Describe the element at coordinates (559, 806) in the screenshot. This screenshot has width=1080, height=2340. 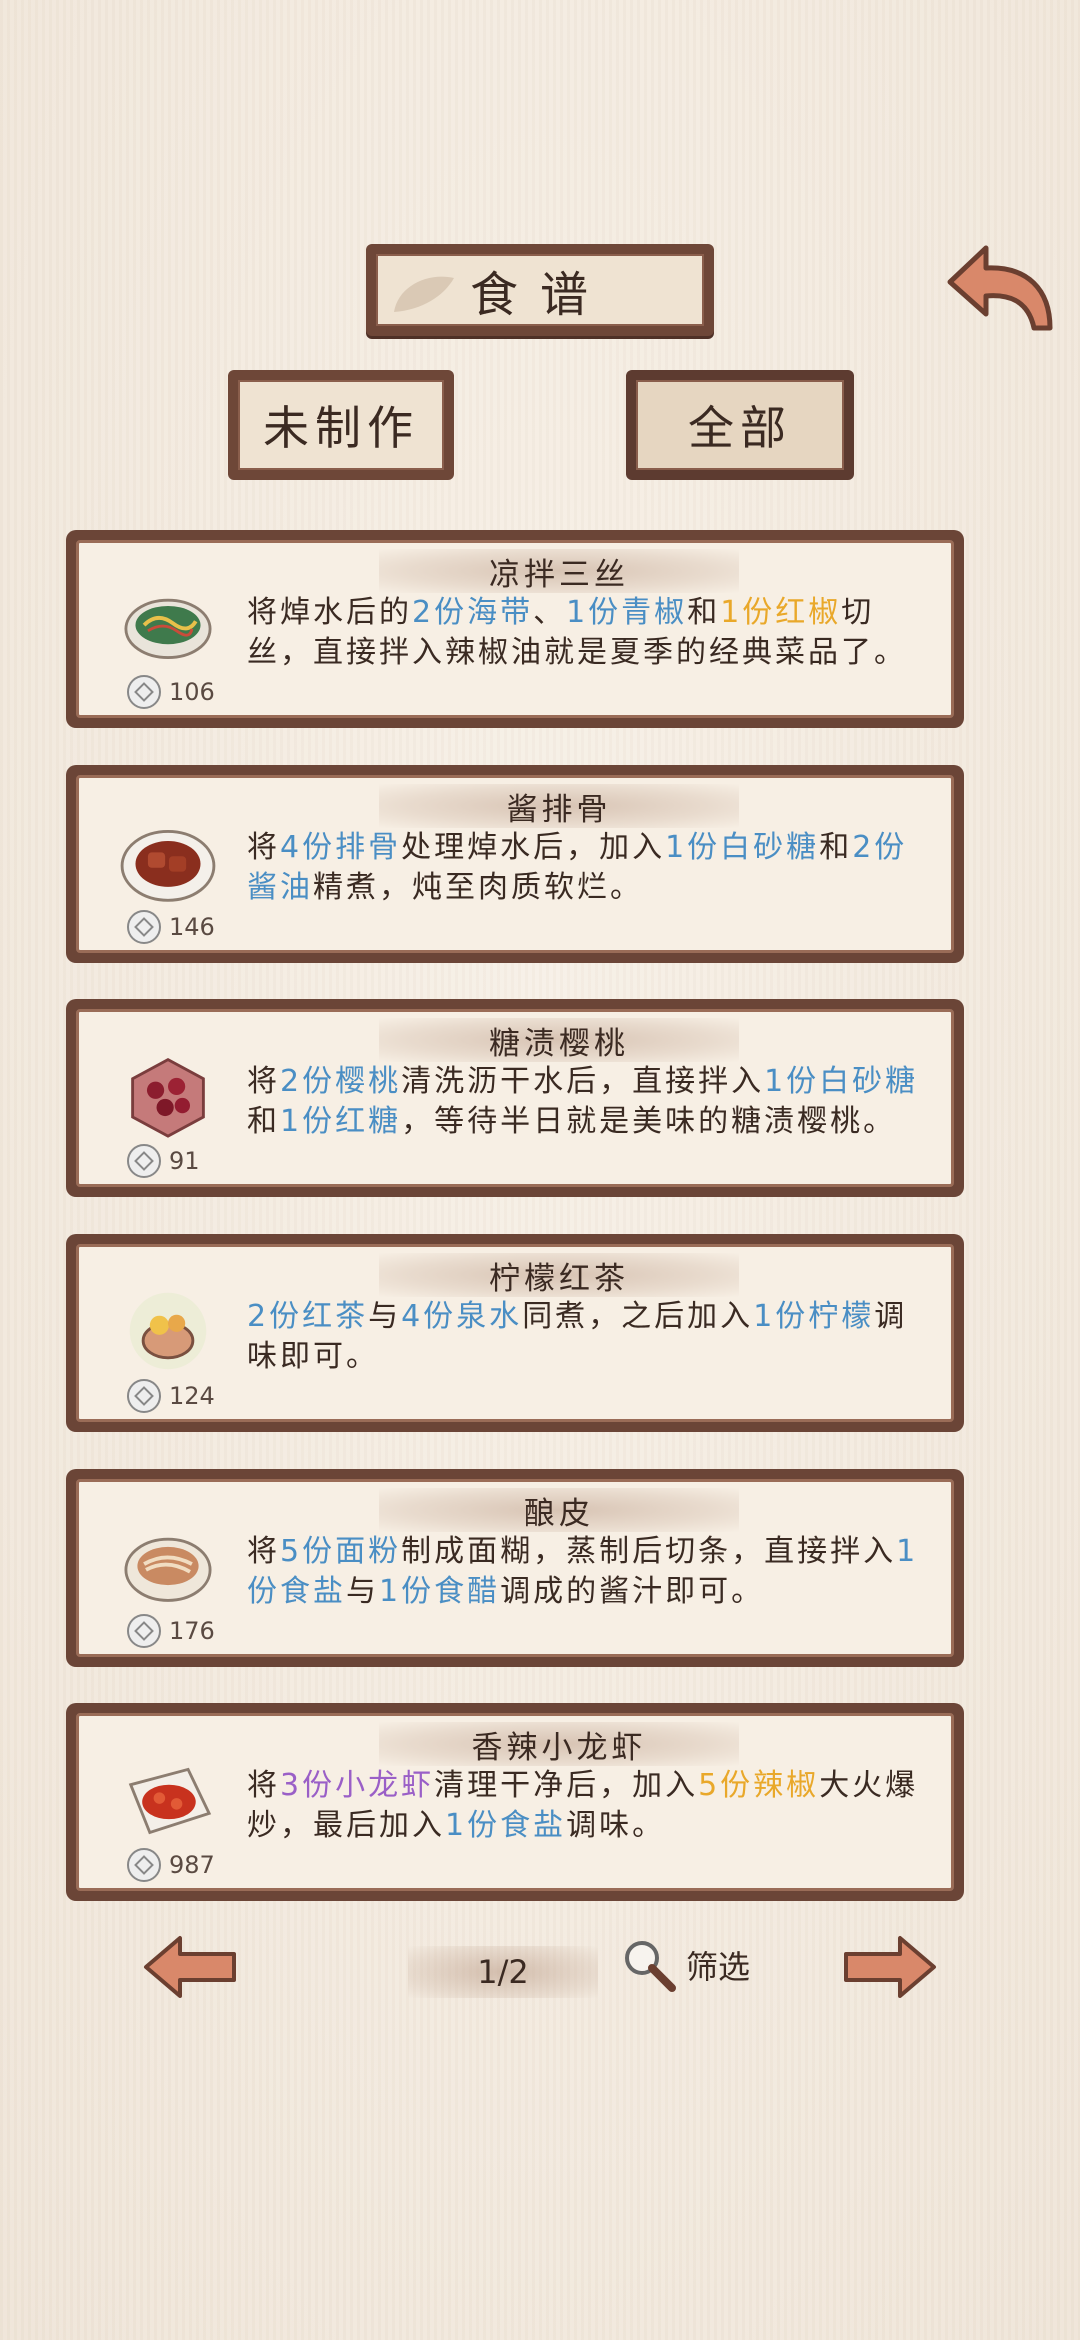
I see `recipe-name: 酱排骨` at that location.